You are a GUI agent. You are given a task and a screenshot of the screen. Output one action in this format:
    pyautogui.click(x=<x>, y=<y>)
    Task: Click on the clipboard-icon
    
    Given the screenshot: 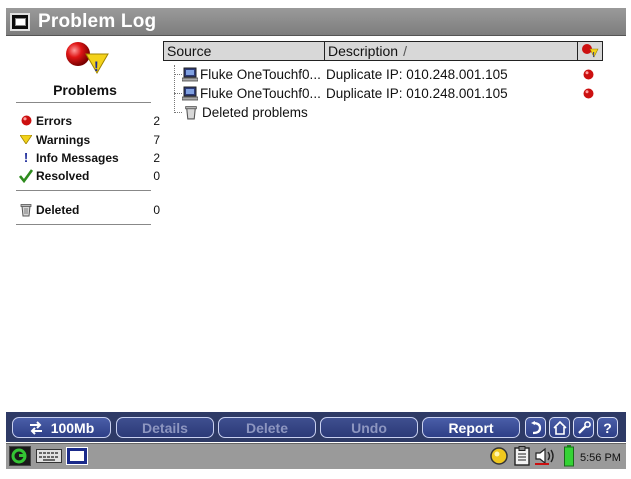 What is the action you would take?
    pyautogui.click(x=522, y=456)
    